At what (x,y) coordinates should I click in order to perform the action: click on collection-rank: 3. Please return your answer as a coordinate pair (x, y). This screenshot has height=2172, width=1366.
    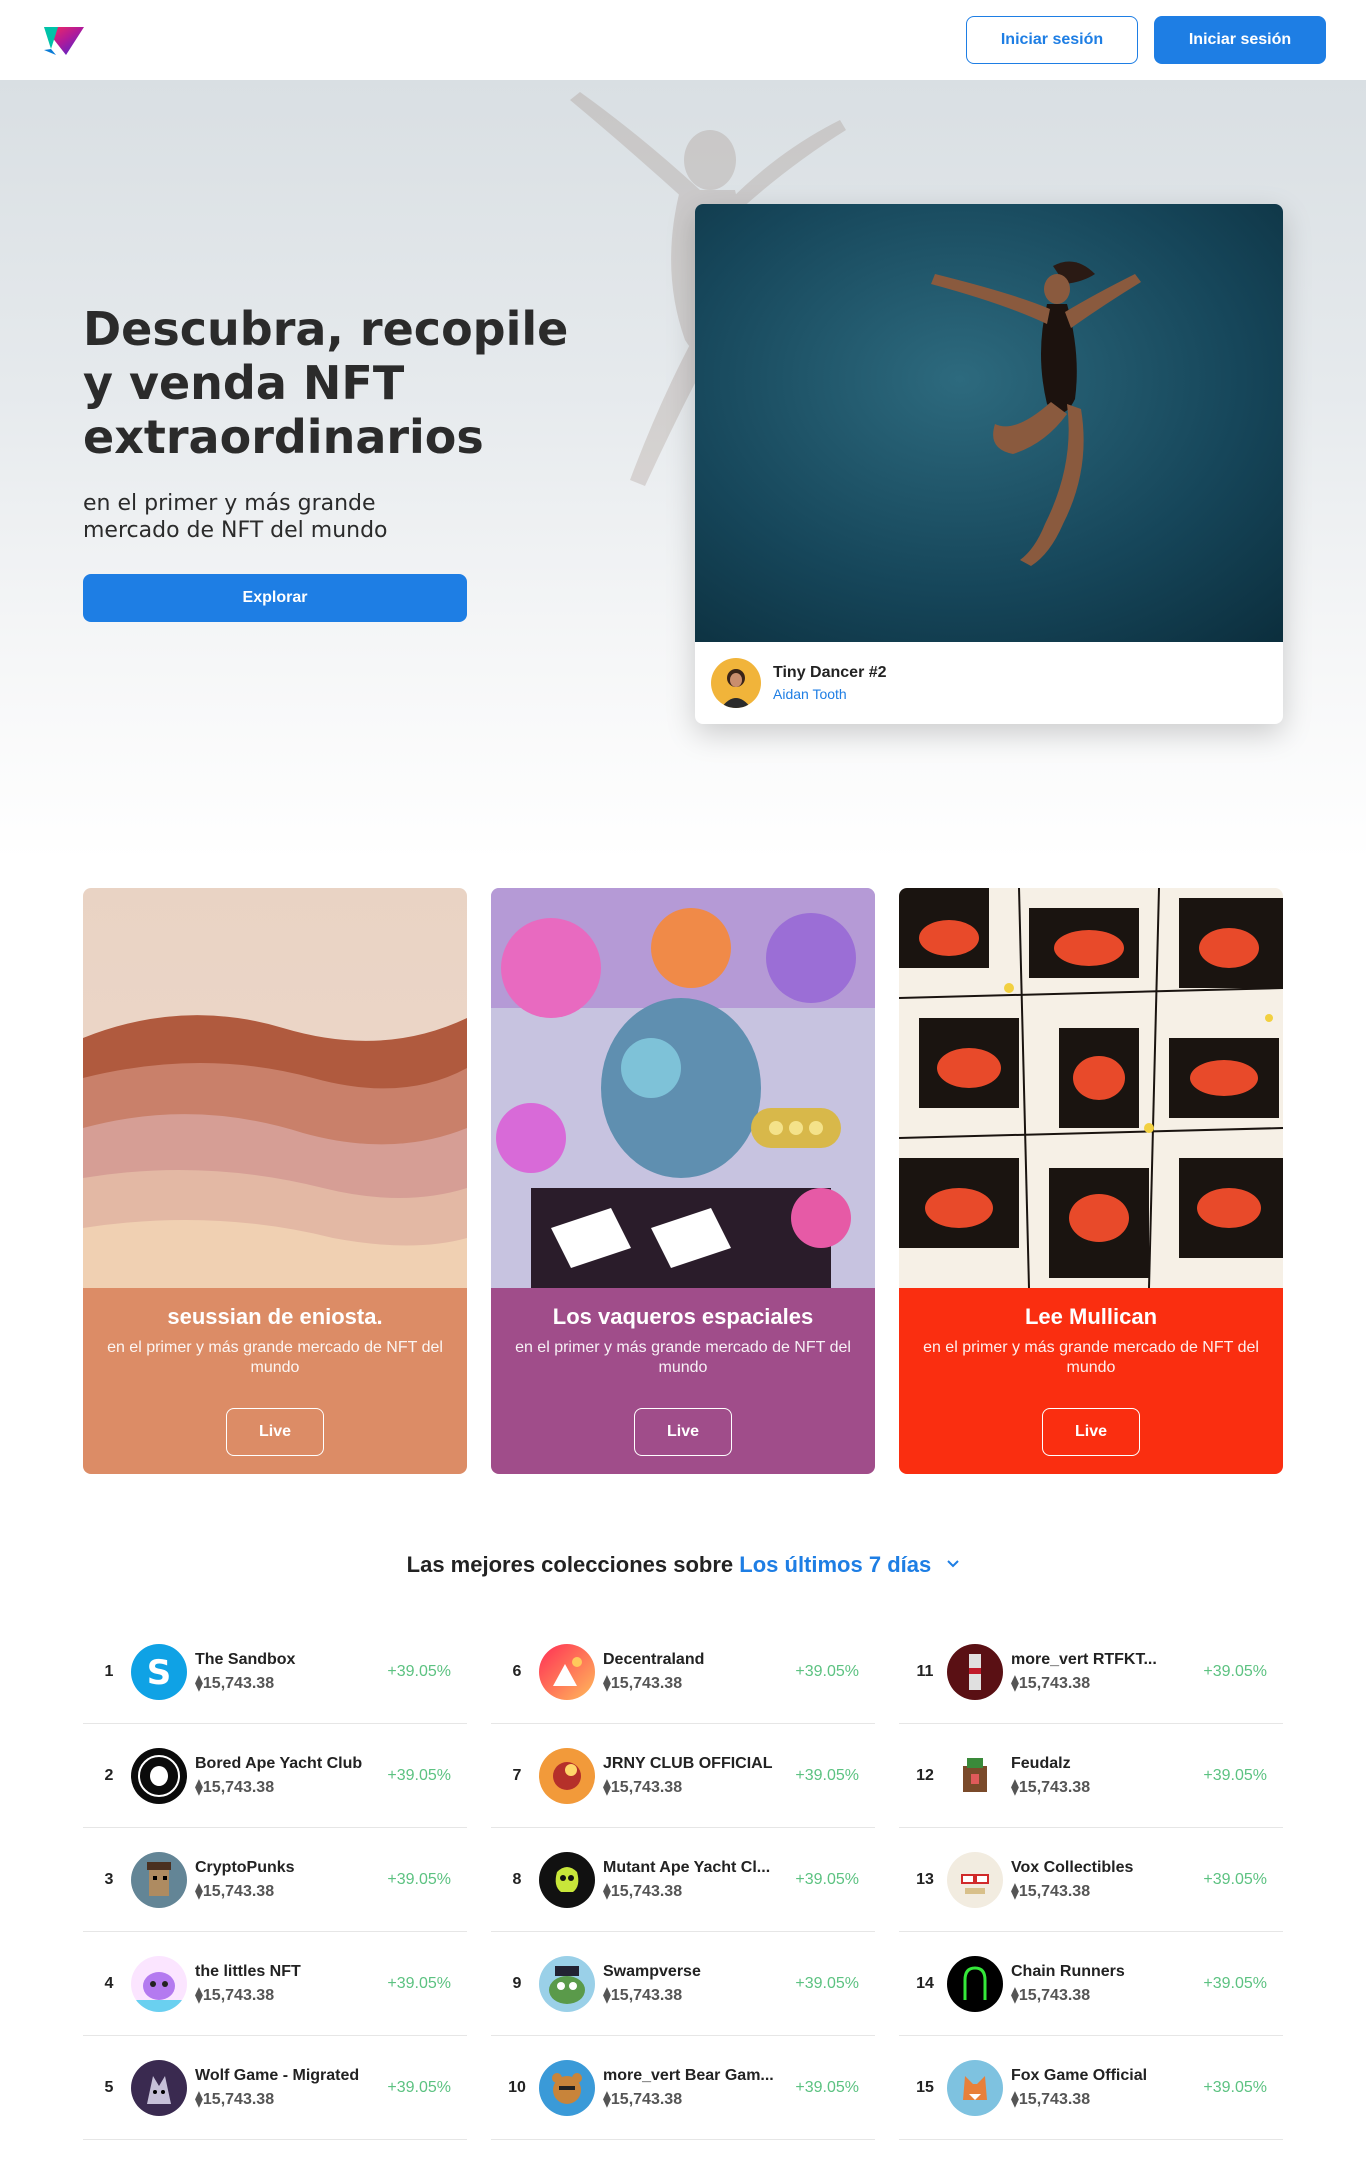
    Looking at the image, I should click on (109, 1879).